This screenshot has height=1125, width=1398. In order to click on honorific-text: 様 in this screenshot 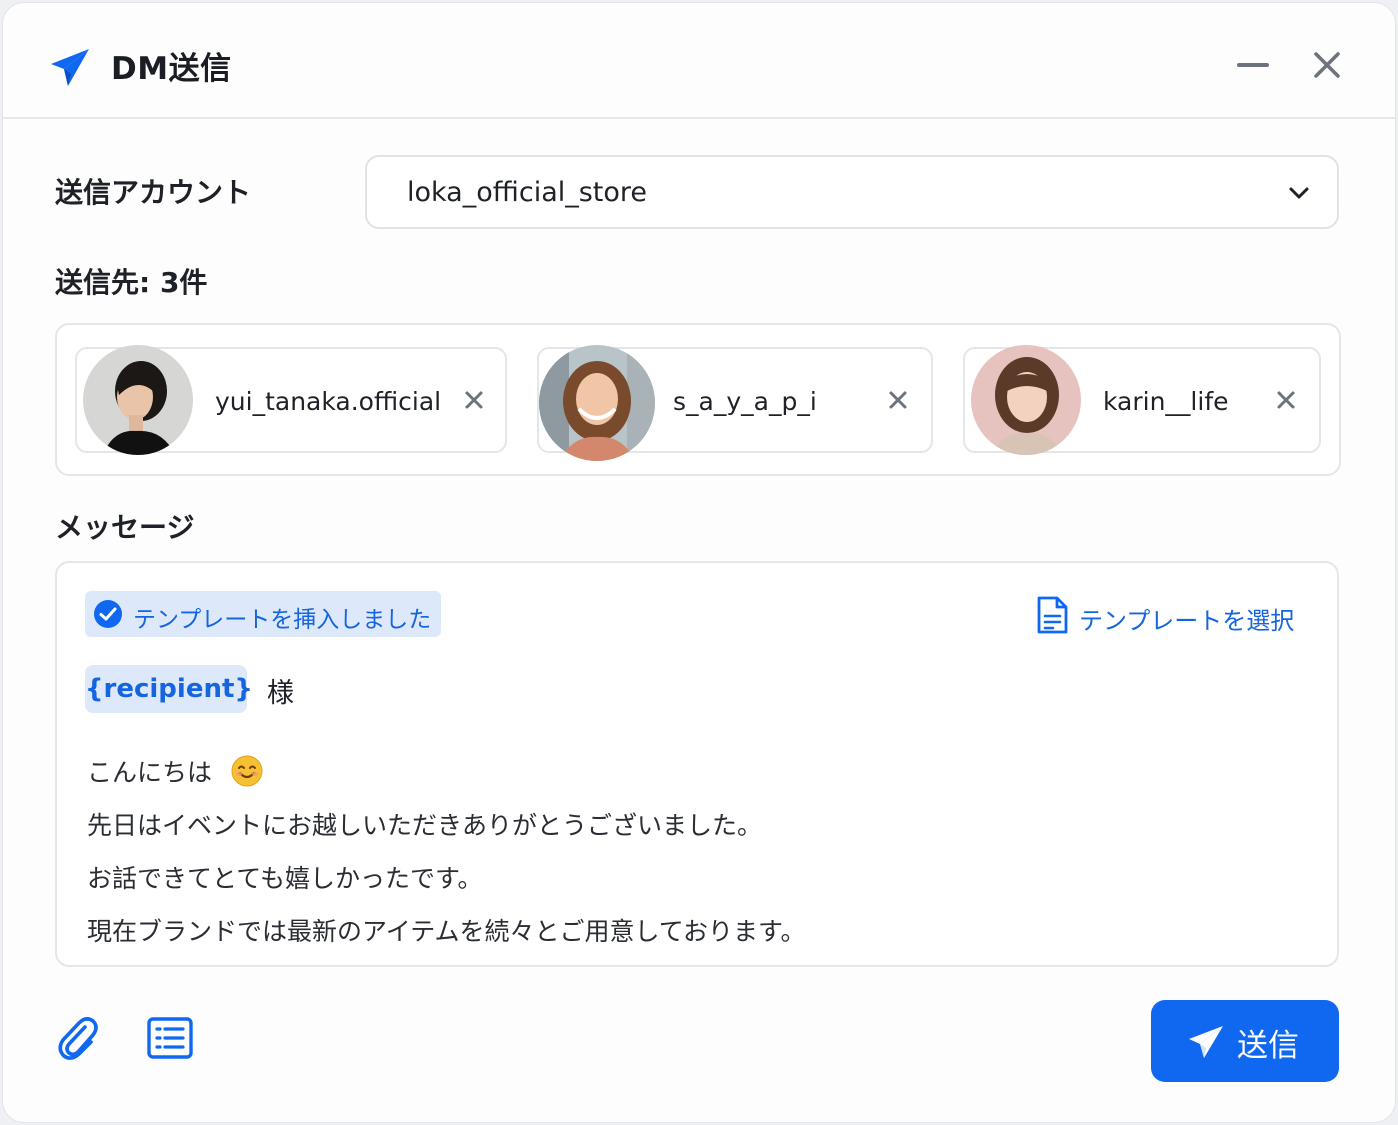, I will do `click(280, 693)`.